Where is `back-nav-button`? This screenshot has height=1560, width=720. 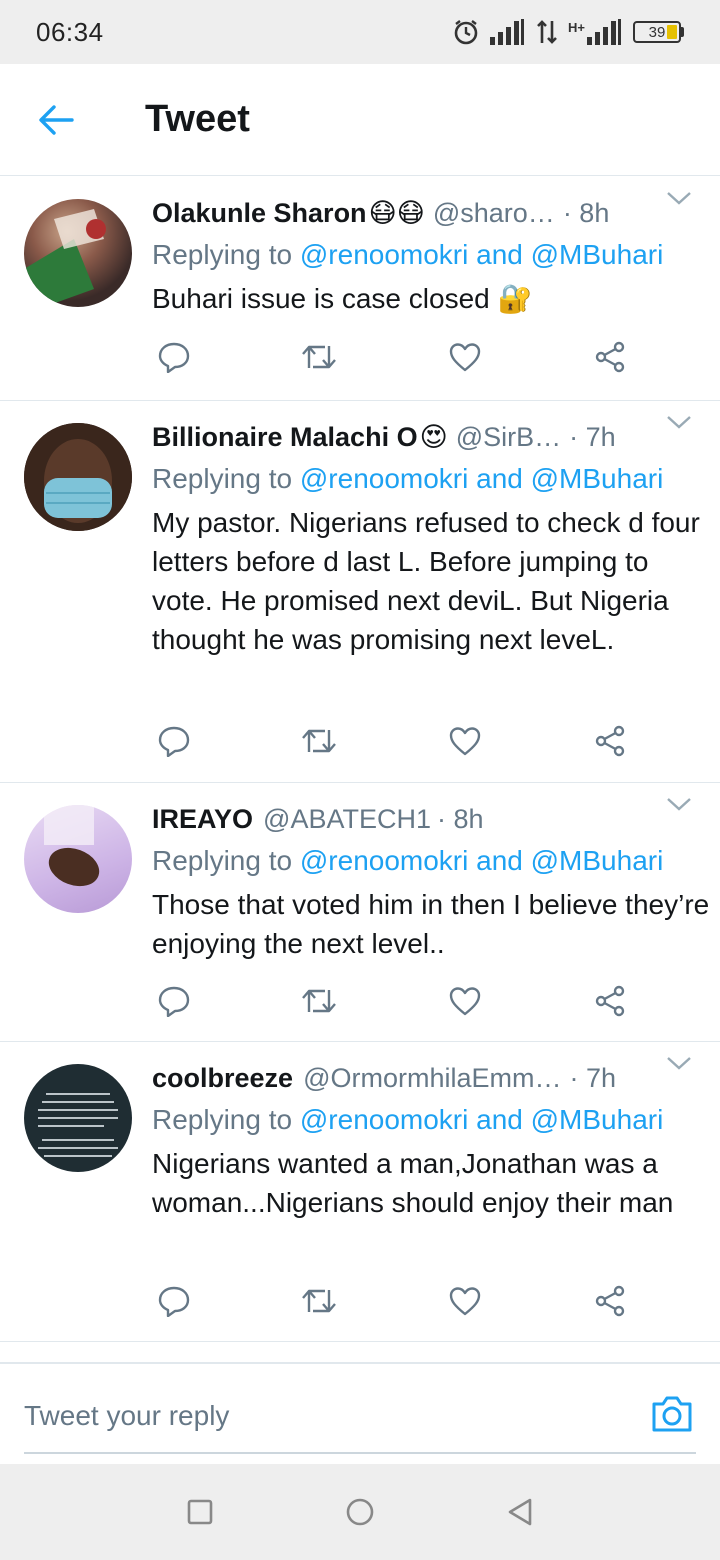
back-nav-button is located at coordinates (520, 1512).